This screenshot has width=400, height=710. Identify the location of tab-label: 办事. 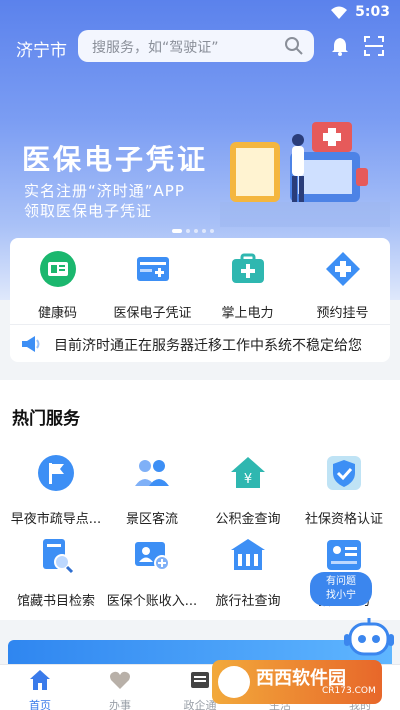
(120, 704).